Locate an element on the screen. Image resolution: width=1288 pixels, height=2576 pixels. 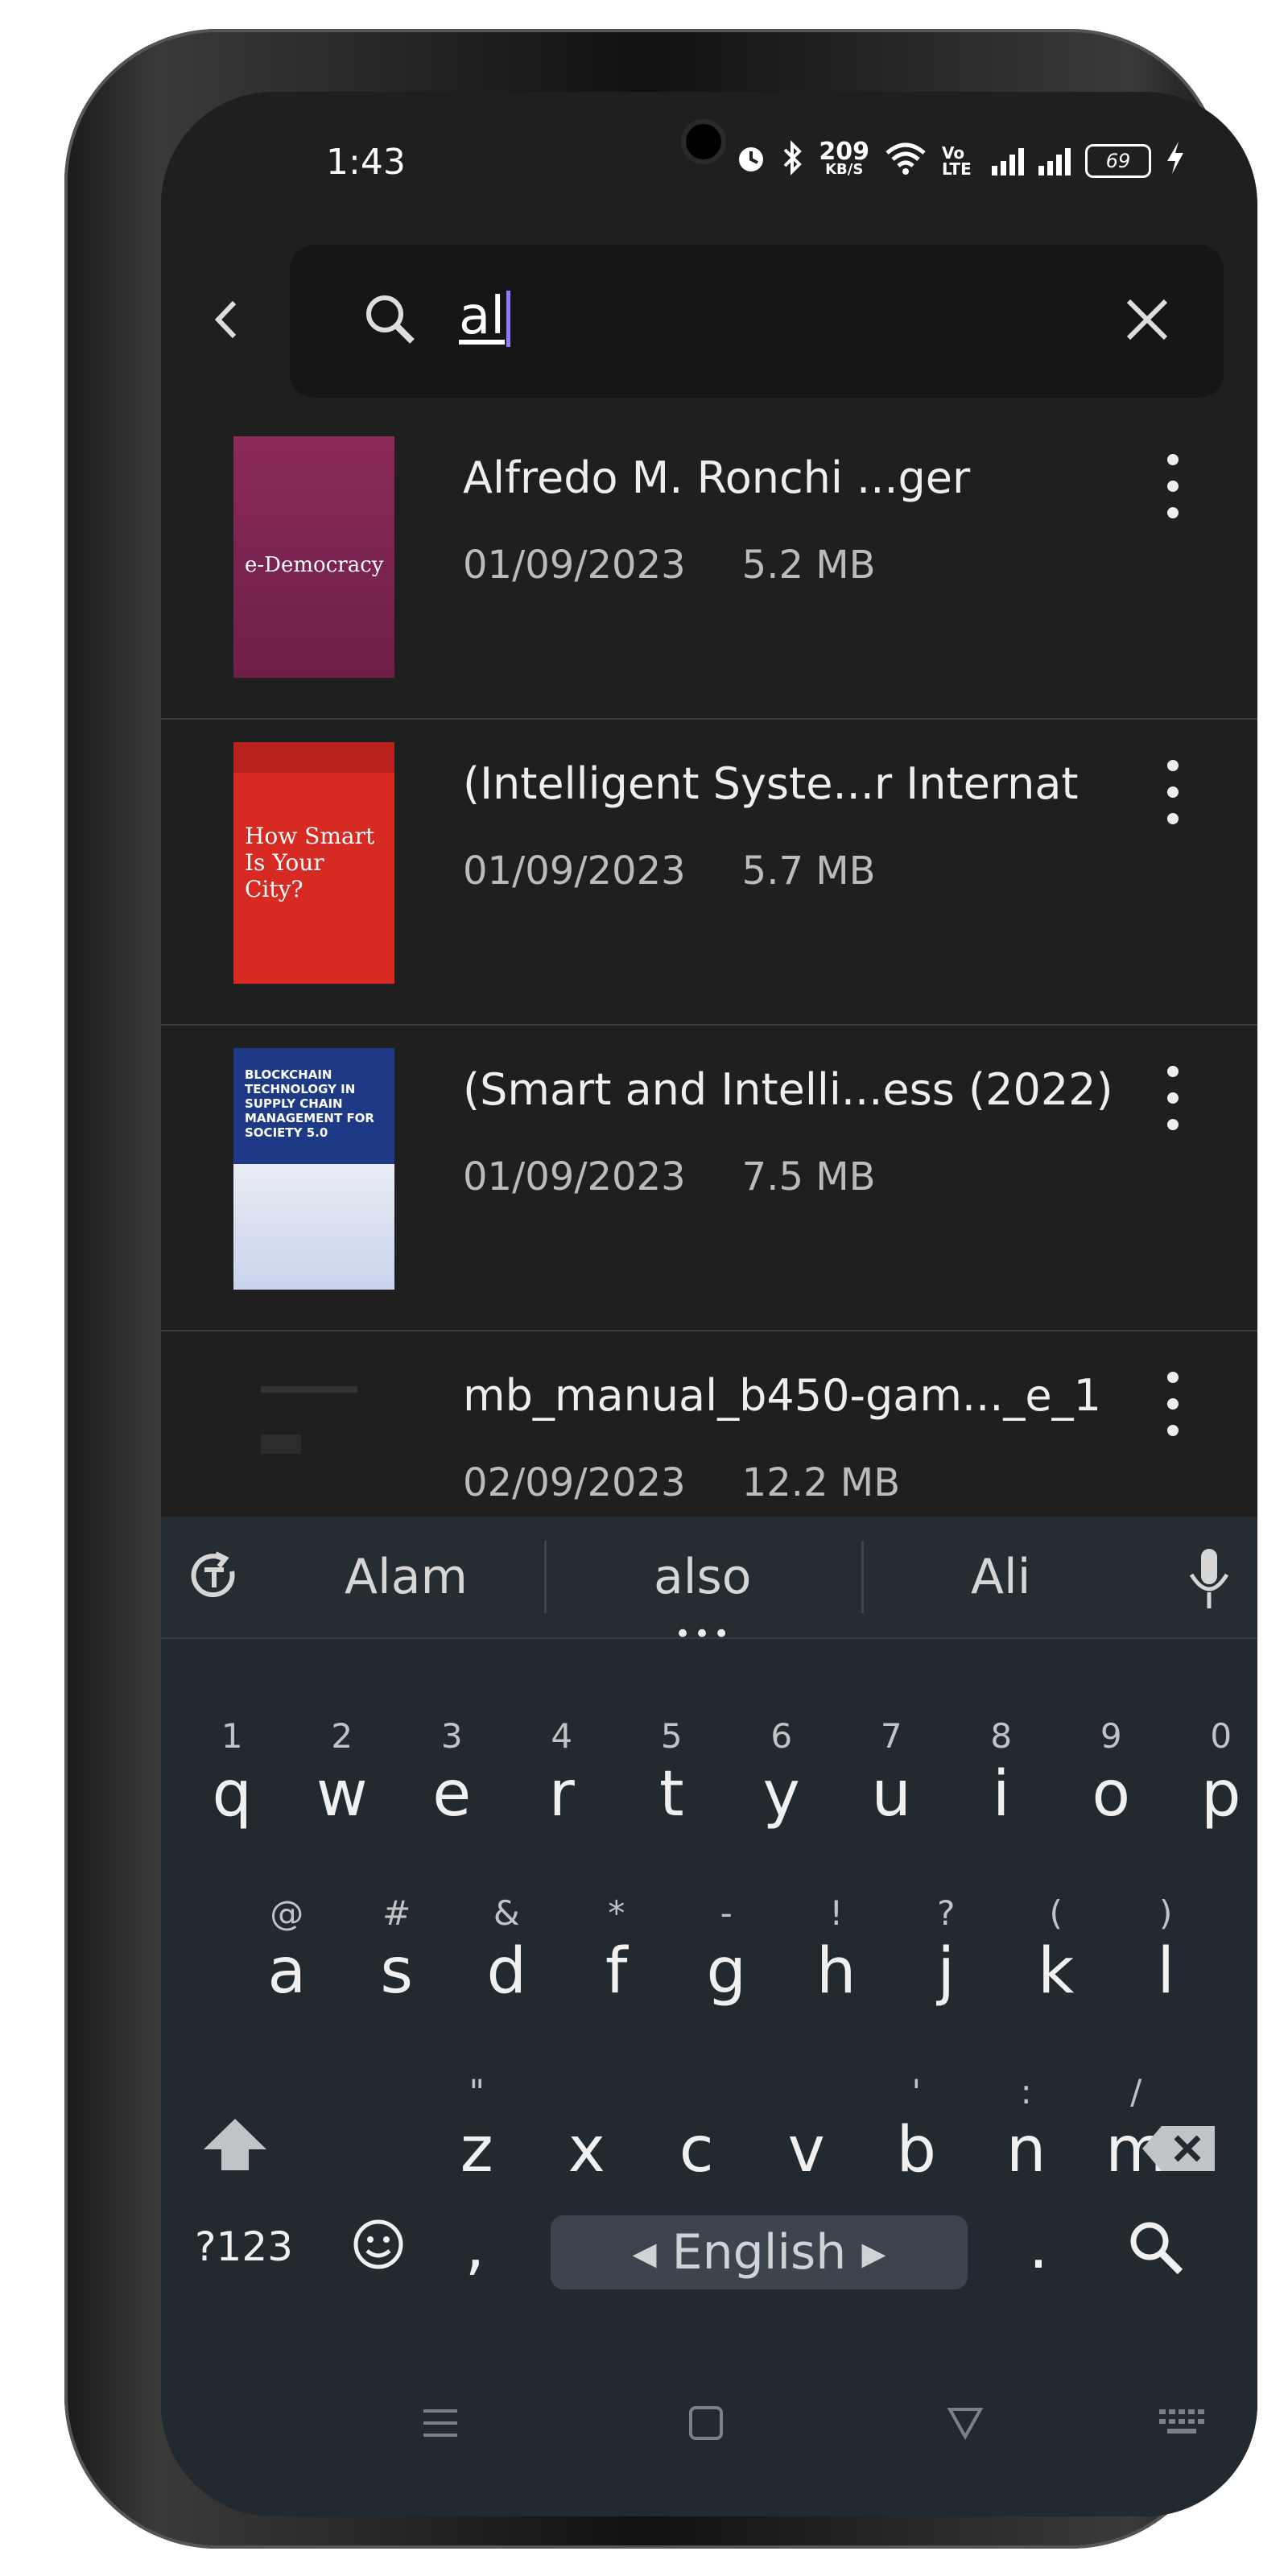
key-label: e is located at coordinates (452, 1794).